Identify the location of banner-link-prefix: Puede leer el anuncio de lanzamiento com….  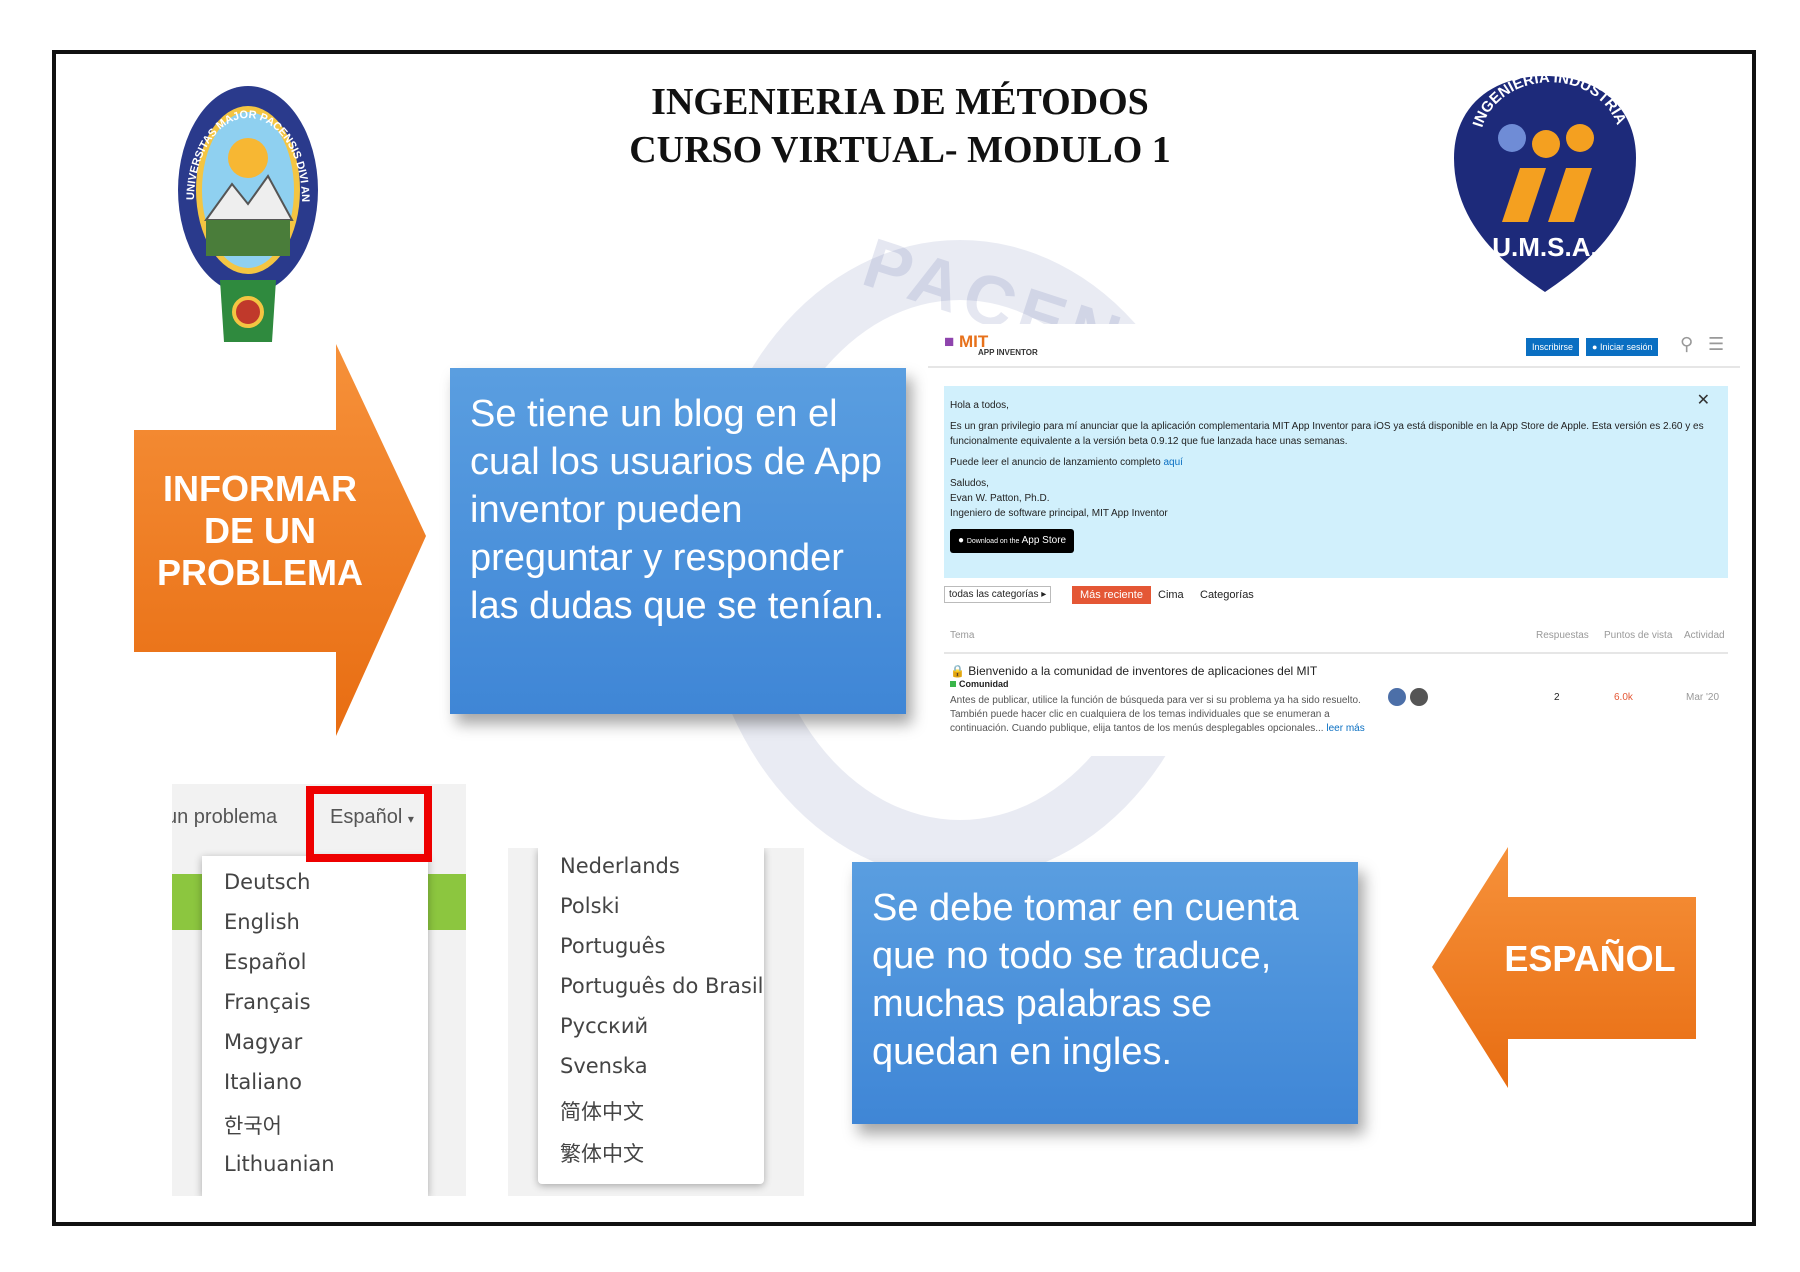
(1055, 462).